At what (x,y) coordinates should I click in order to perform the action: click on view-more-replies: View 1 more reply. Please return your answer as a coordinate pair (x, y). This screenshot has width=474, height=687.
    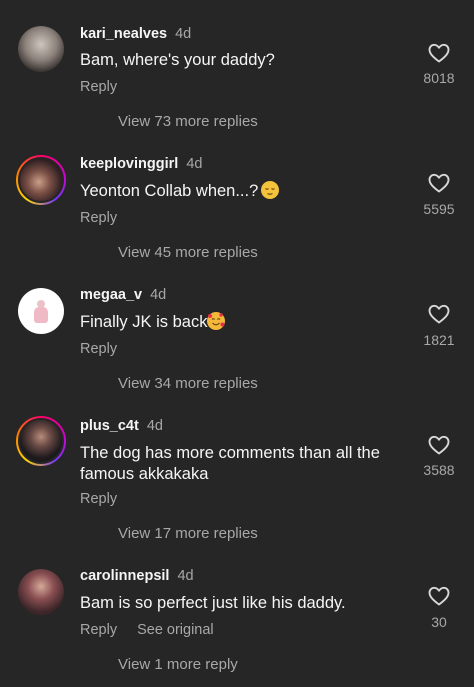
    Looking at the image, I should click on (178, 664).